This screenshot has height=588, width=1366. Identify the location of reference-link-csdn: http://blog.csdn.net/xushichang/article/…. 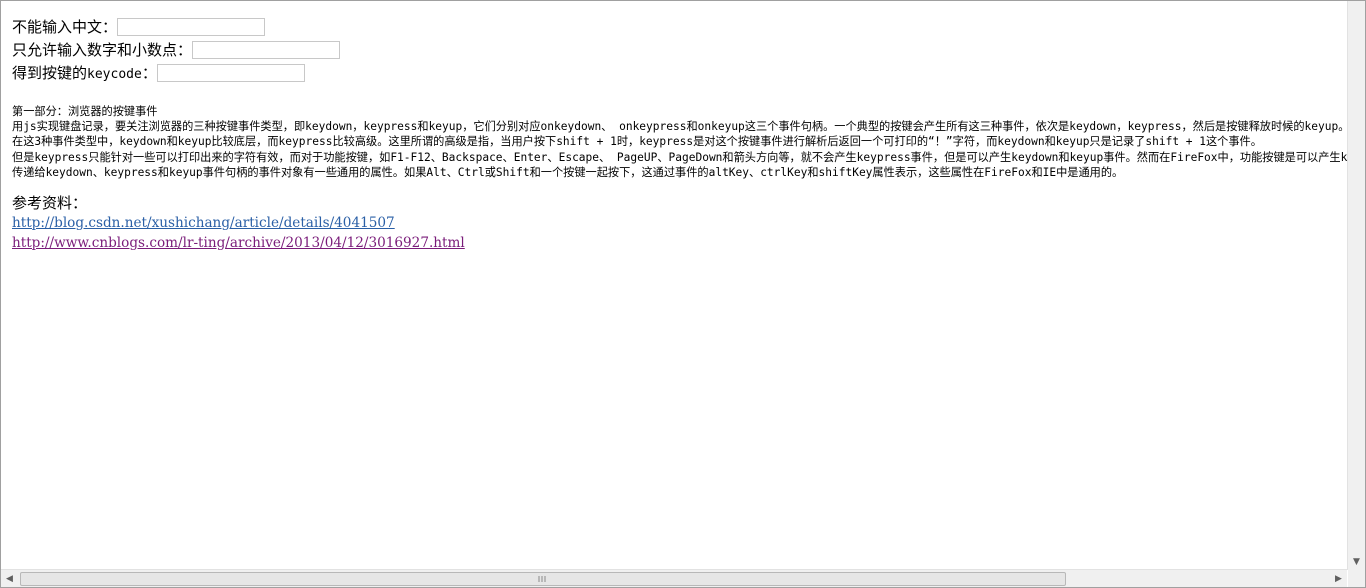
(203, 223).